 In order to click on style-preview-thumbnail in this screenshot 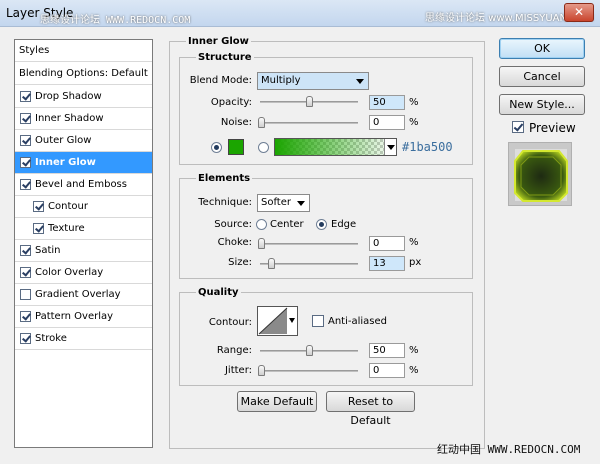, I will do `click(540, 174)`.